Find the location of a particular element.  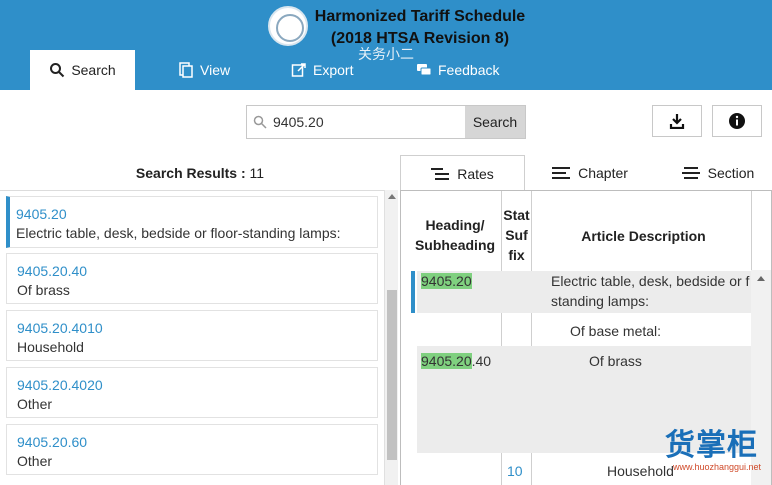

row-heading-suffix: .40 is located at coordinates (481, 361).